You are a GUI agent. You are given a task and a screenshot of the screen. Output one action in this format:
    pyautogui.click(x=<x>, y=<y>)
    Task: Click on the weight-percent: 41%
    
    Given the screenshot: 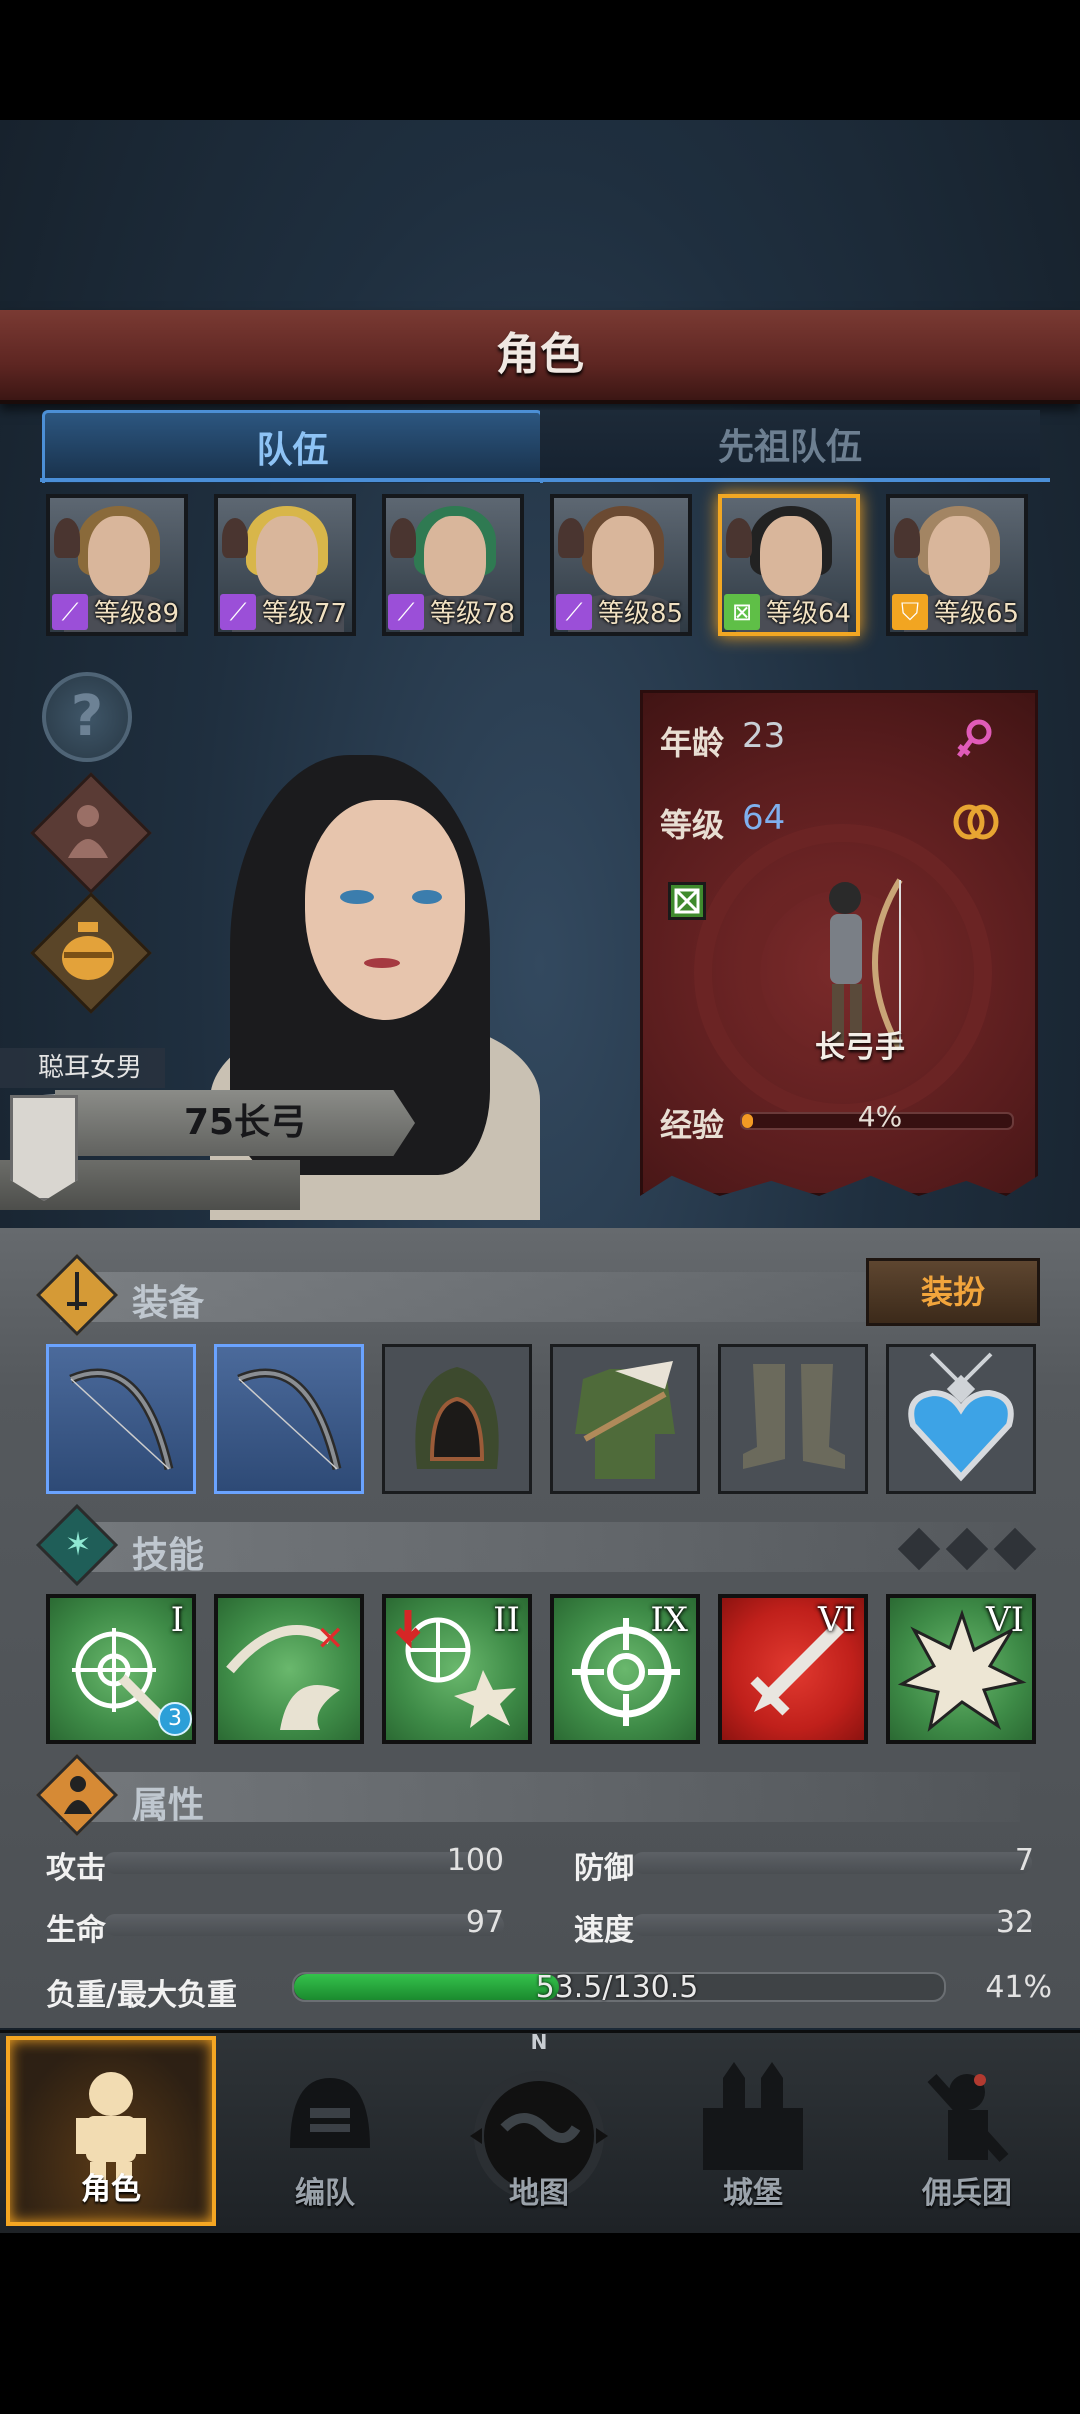 What is the action you would take?
    pyautogui.click(x=1018, y=1987)
    